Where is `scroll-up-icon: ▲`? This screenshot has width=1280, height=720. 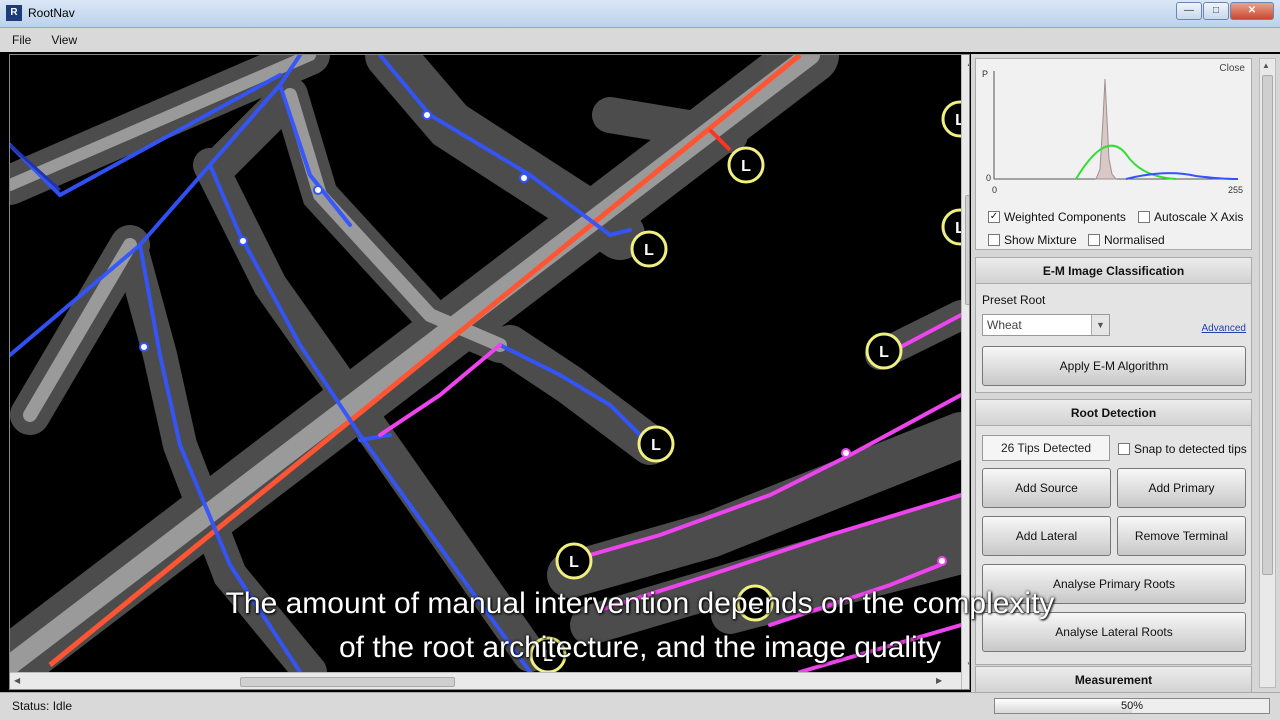
scroll-up-icon: ▲ is located at coordinates (967, 63).